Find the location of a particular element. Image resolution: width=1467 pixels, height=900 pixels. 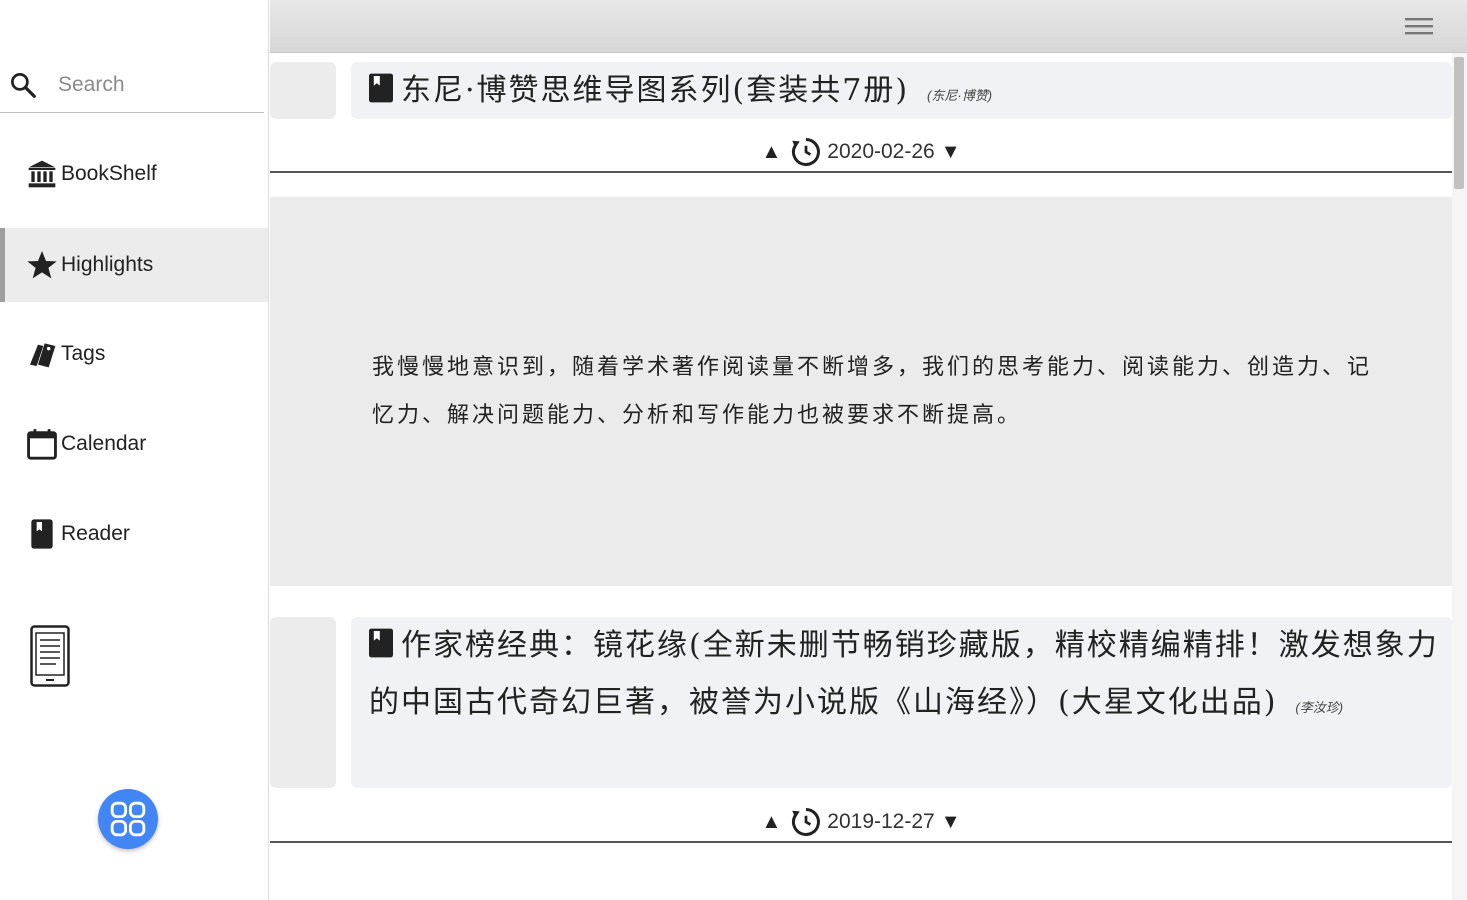

hamburger-menu-icon is located at coordinates (1419, 26).